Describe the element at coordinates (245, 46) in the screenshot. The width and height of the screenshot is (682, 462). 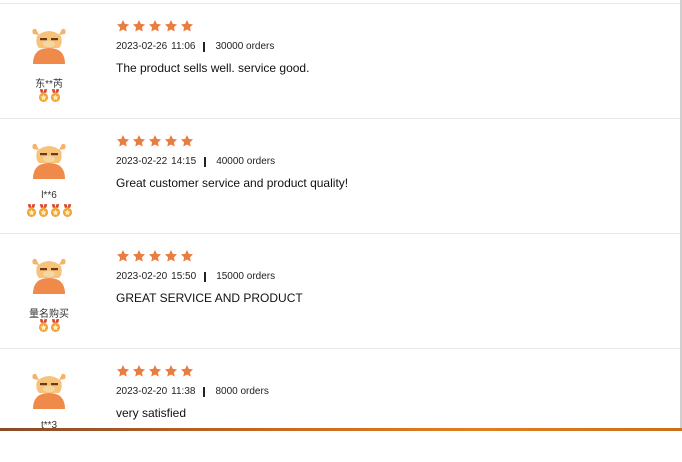
I see `order-count: 30000 orders` at that location.